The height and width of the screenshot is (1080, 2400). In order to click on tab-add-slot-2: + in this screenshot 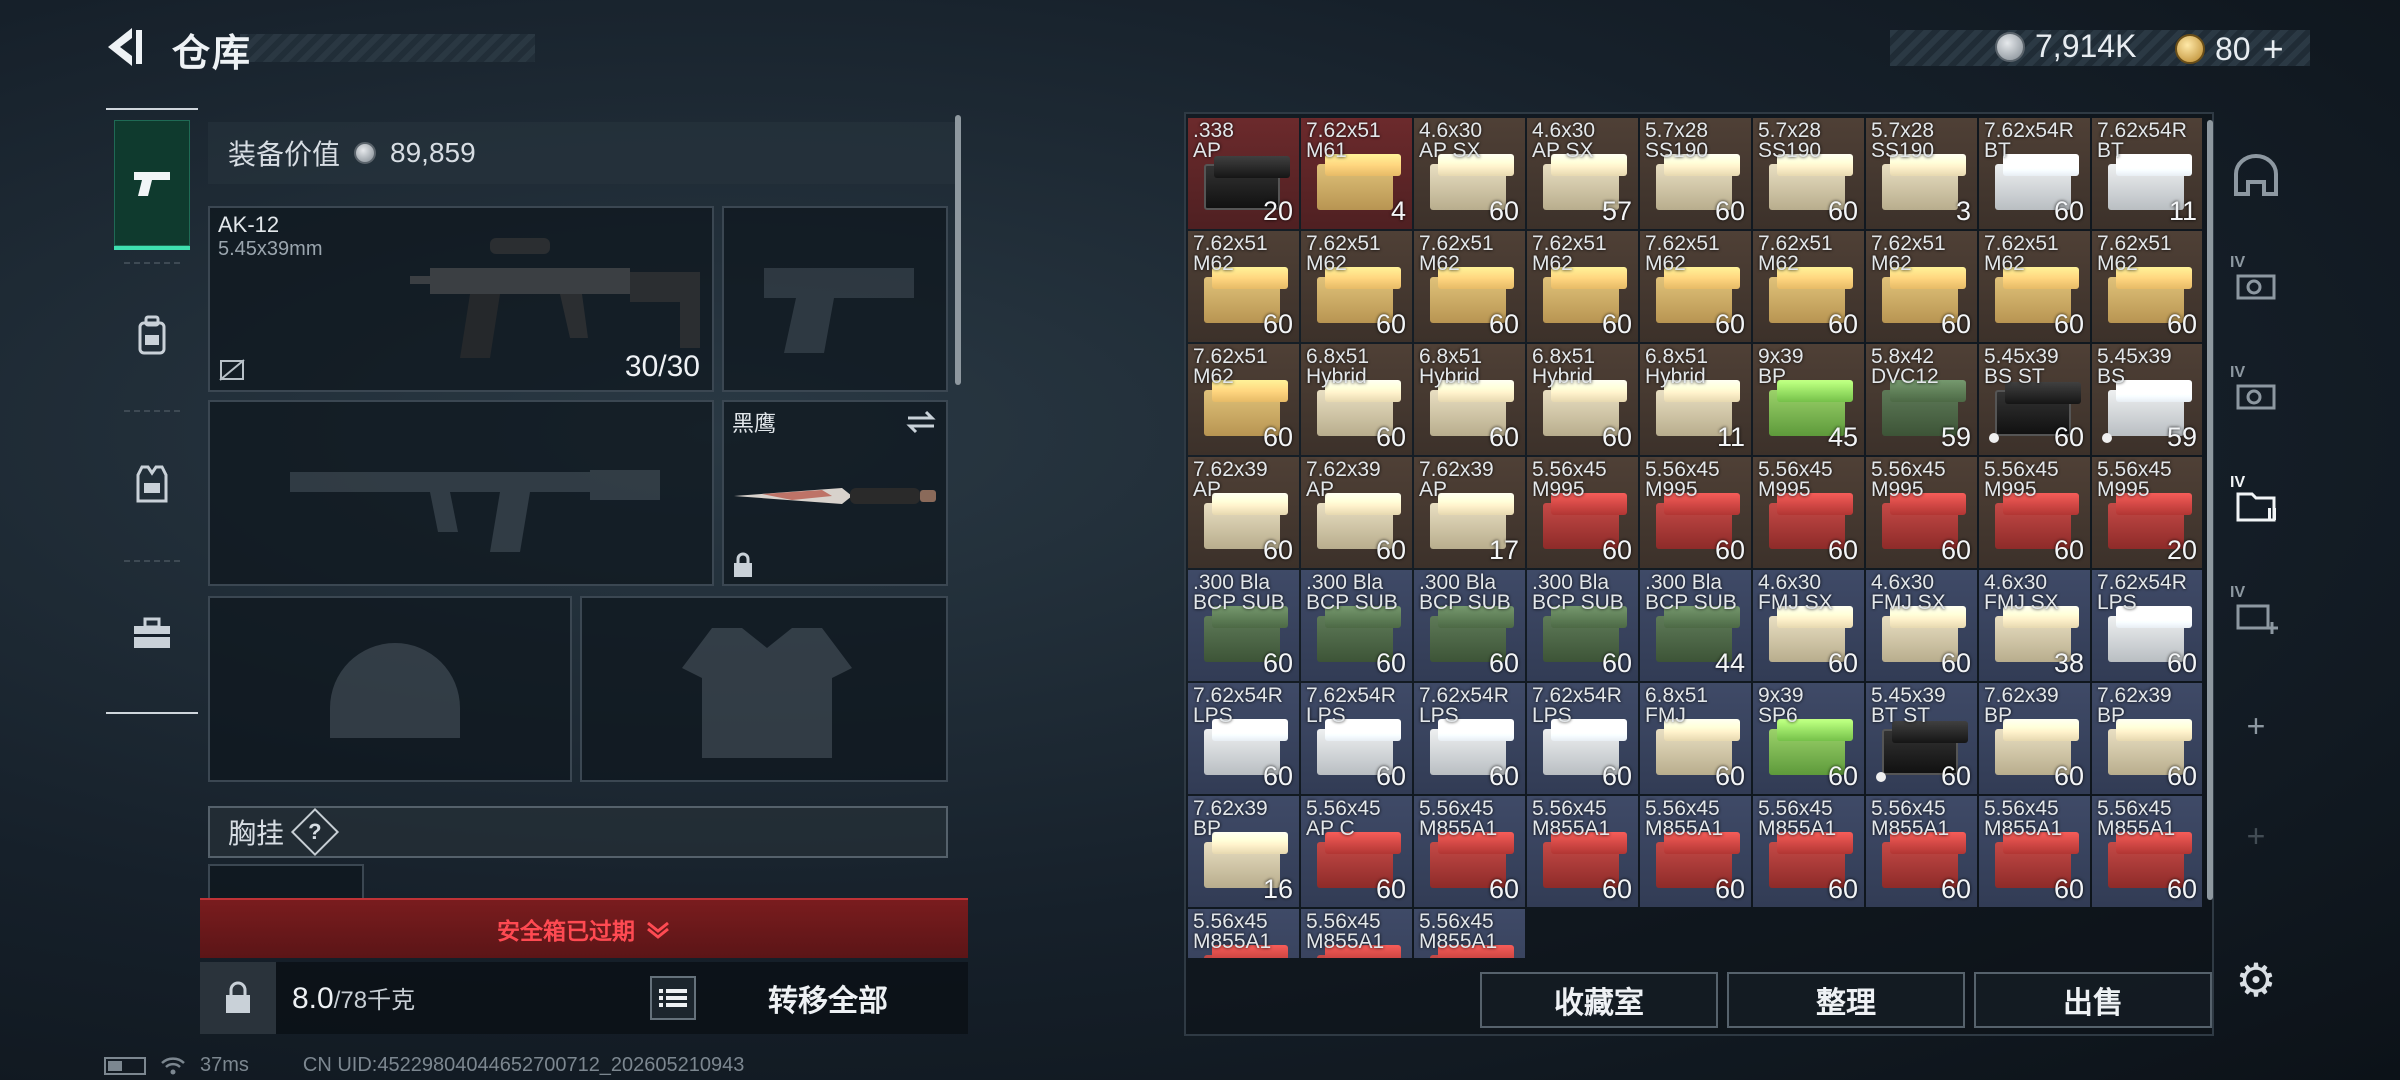, I will do `click(2256, 836)`.